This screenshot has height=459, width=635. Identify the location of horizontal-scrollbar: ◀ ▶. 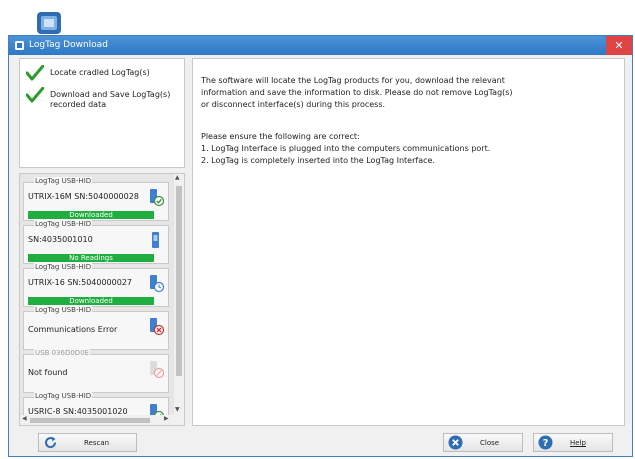
(102, 420).